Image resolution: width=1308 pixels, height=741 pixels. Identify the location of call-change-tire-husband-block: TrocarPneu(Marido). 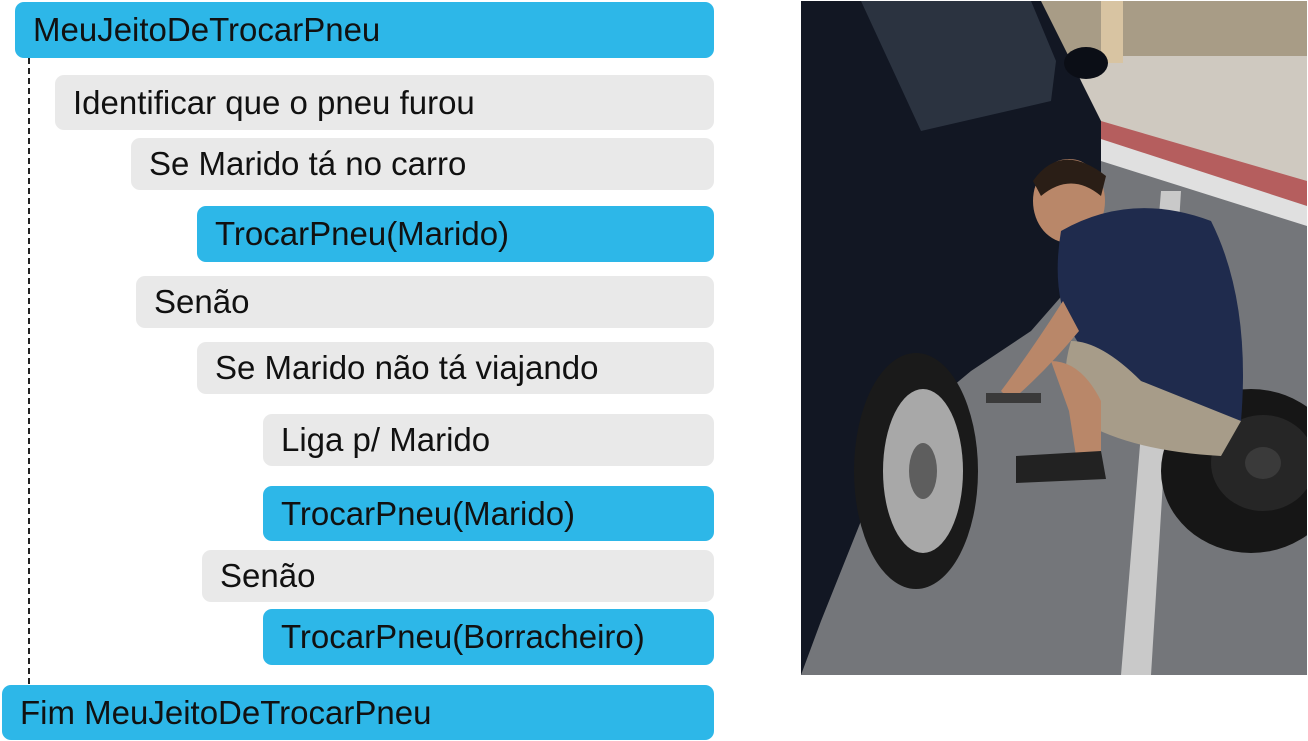
(455, 234).